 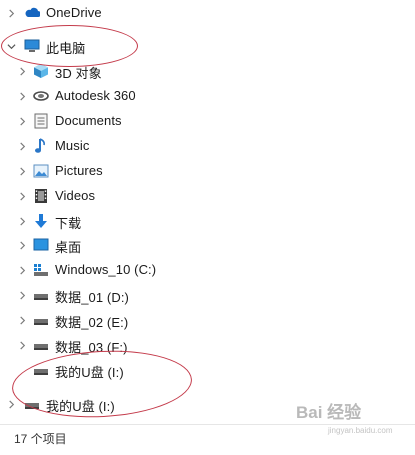 What do you see at coordinates (41, 221) in the screenshot?
I see `downloads-icon` at bounding box center [41, 221].